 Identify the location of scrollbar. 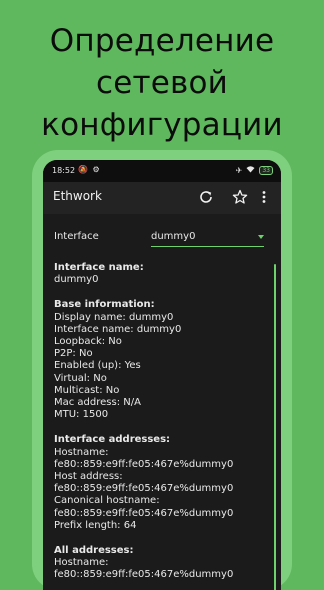
(275, 427).